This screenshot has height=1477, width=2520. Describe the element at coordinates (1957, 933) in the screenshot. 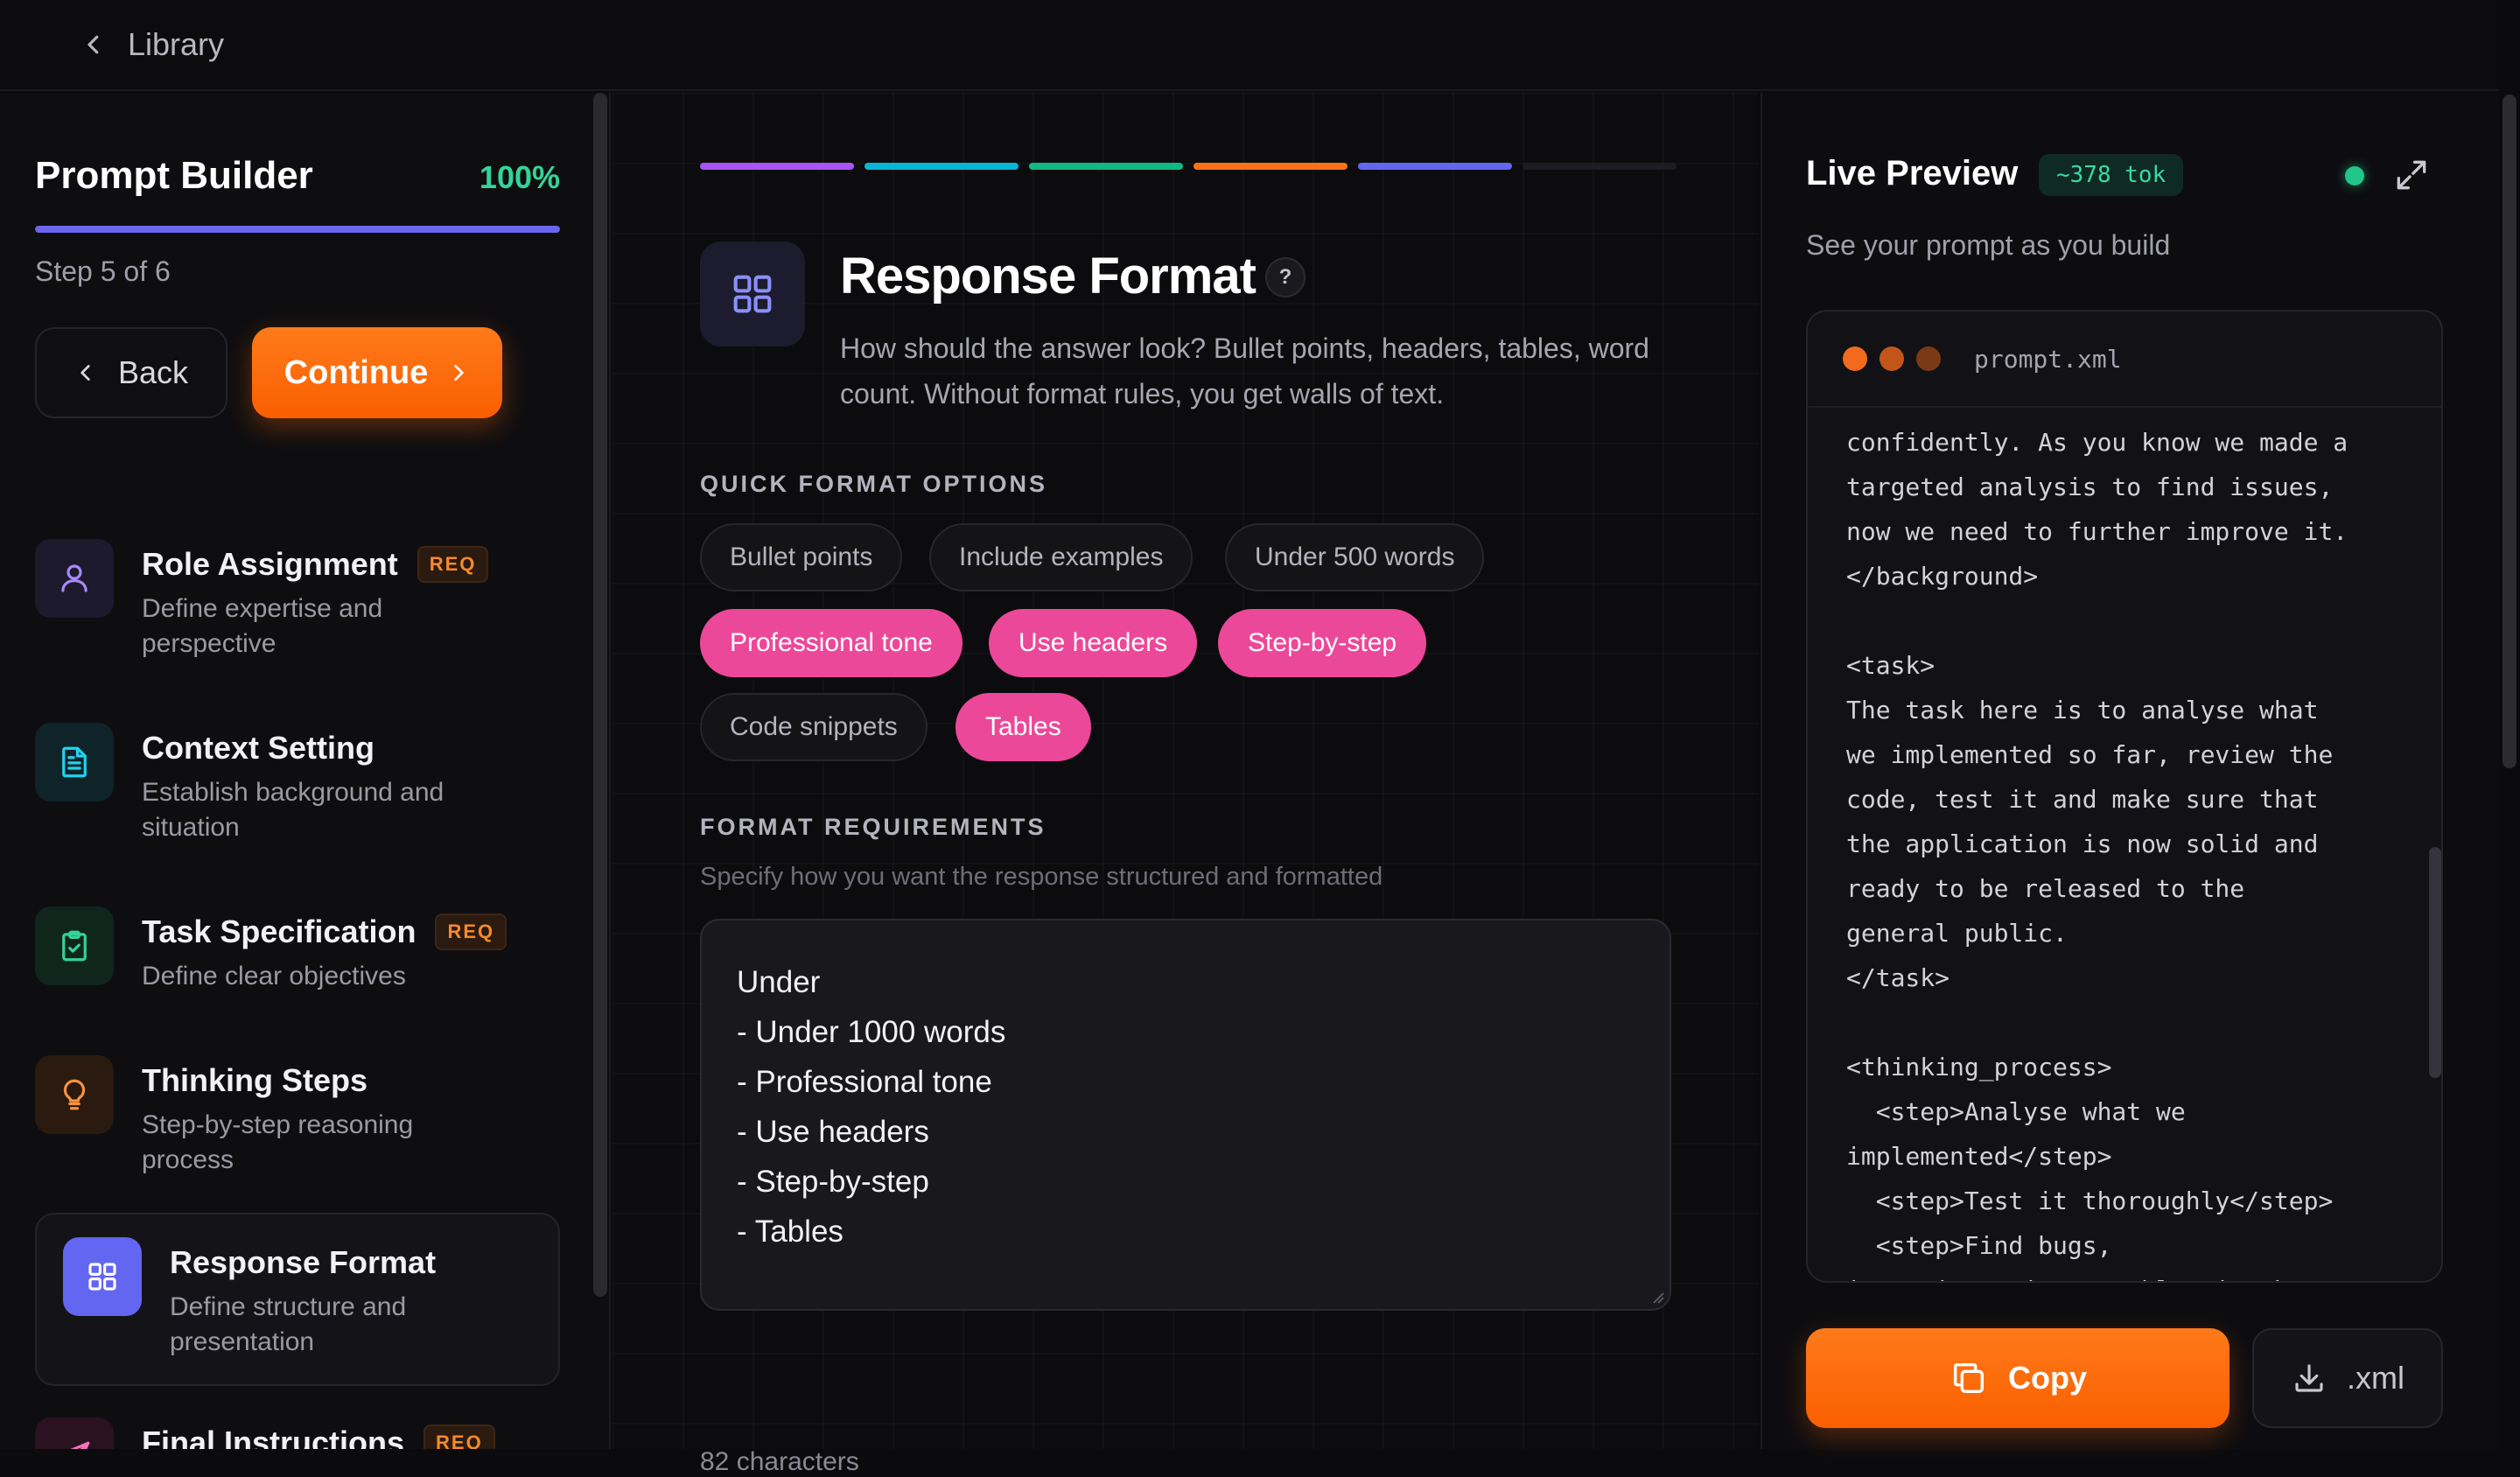

I see `code-line: general public.` at that location.